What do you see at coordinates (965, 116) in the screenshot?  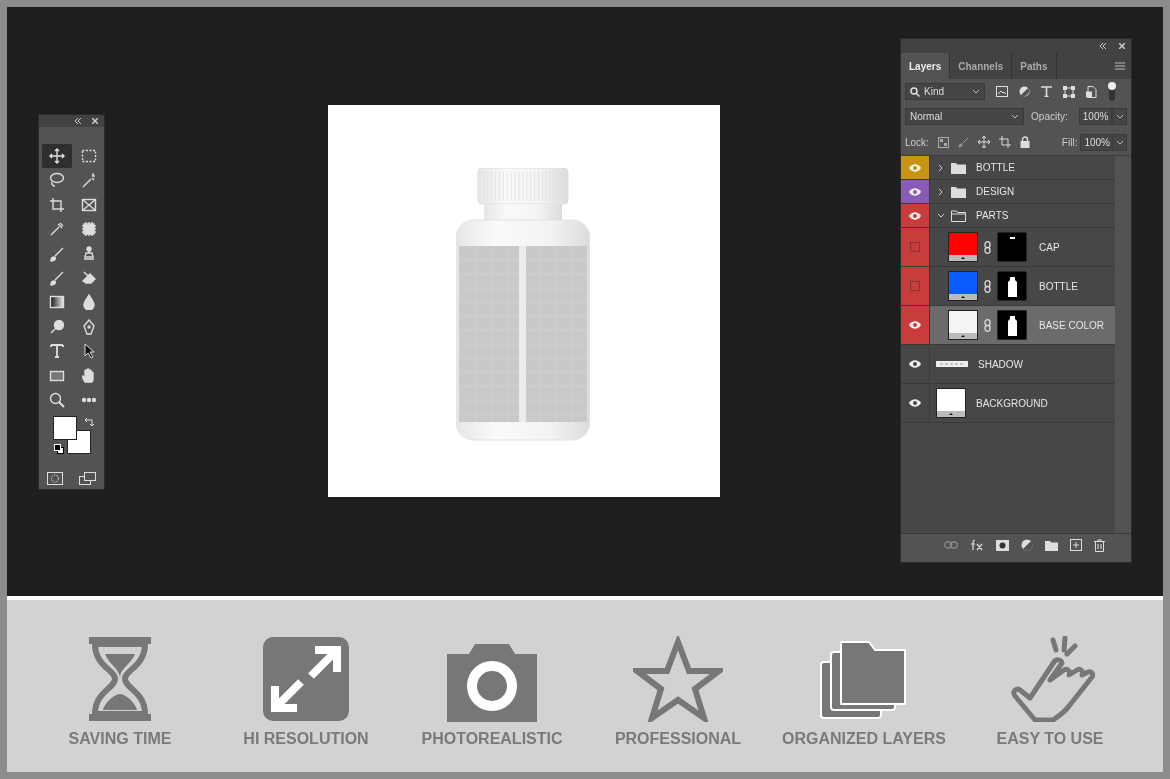 I see `blend-mode-dropdown: Normal` at bounding box center [965, 116].